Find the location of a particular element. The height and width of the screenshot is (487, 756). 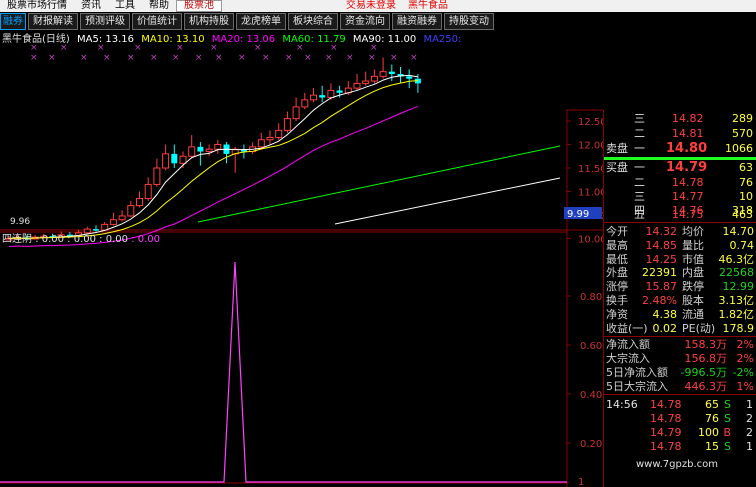

price-tick-label: 12.50 is located at coordinates (590, 122).